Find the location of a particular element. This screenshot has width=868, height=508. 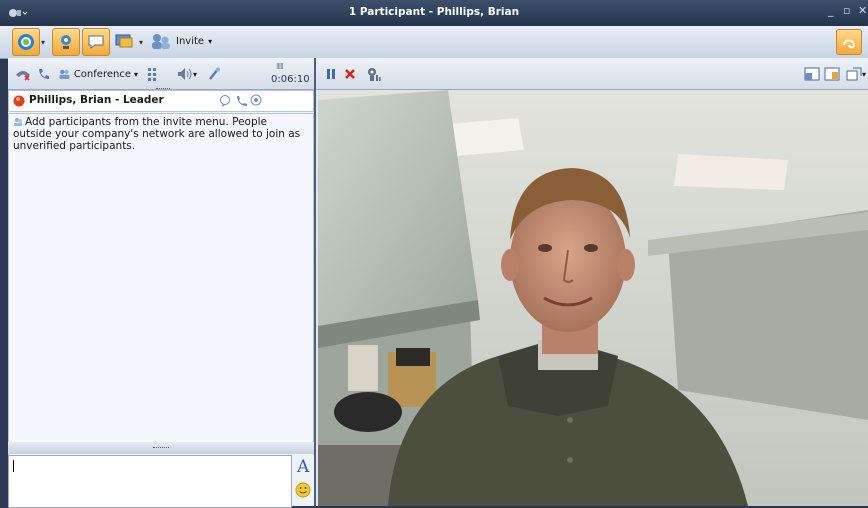

mute-button is located at coordinates (214, 74).